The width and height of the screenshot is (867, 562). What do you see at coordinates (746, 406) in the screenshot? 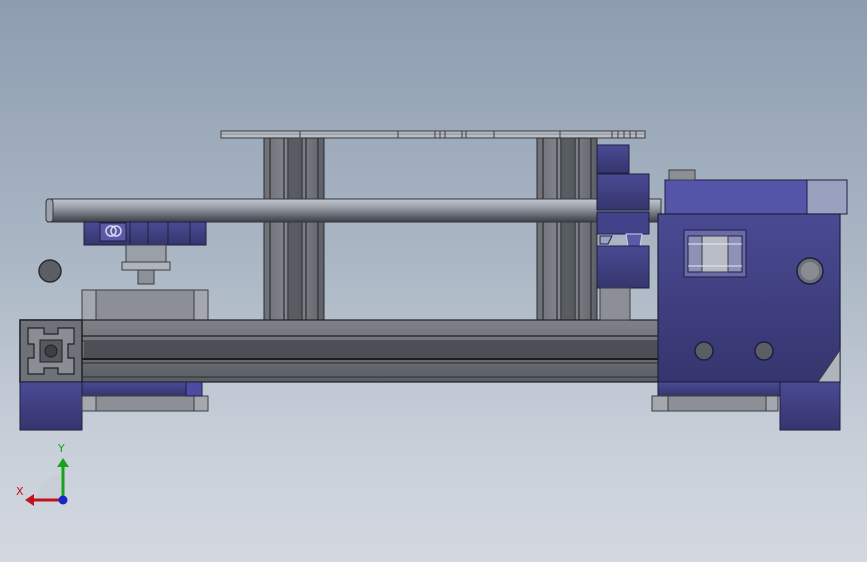
I see `right-foot` at bounding box center [746, 406].